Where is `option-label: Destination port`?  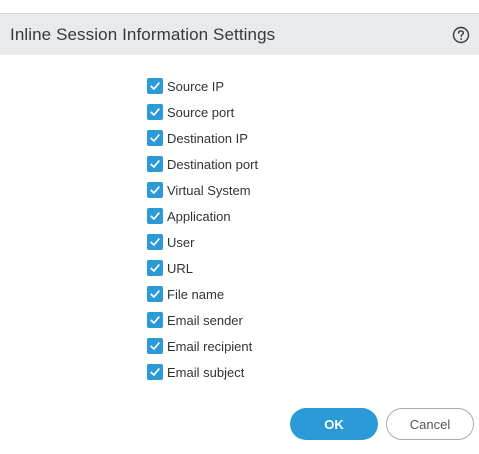
option-label: Destination port is located at coordinates (213, 164).